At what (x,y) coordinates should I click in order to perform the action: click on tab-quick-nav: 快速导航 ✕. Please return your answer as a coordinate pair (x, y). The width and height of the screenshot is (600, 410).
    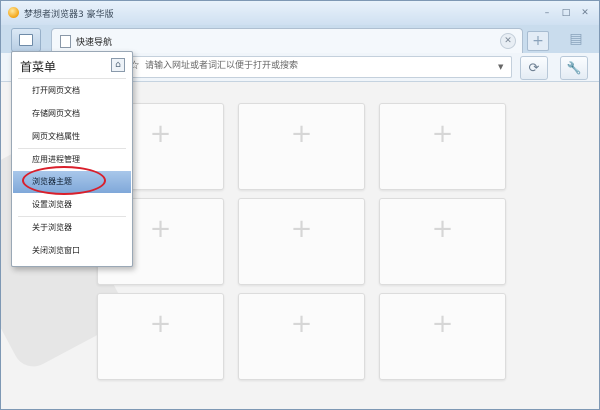
    Looking at the image, I should click on (287, 40).